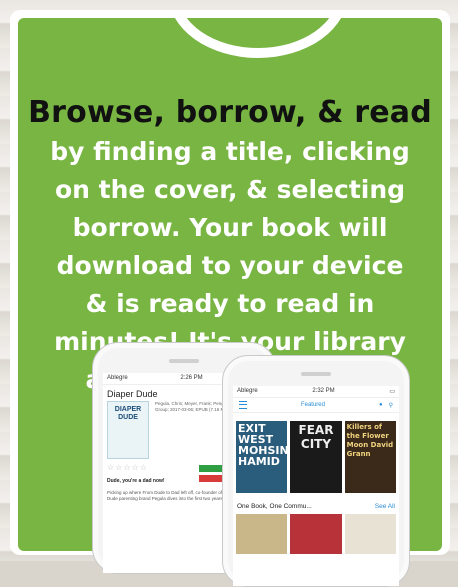  Describe the element at coordinates (312, 405) in the screenshot. I see `nav-title: Featured` at that location.